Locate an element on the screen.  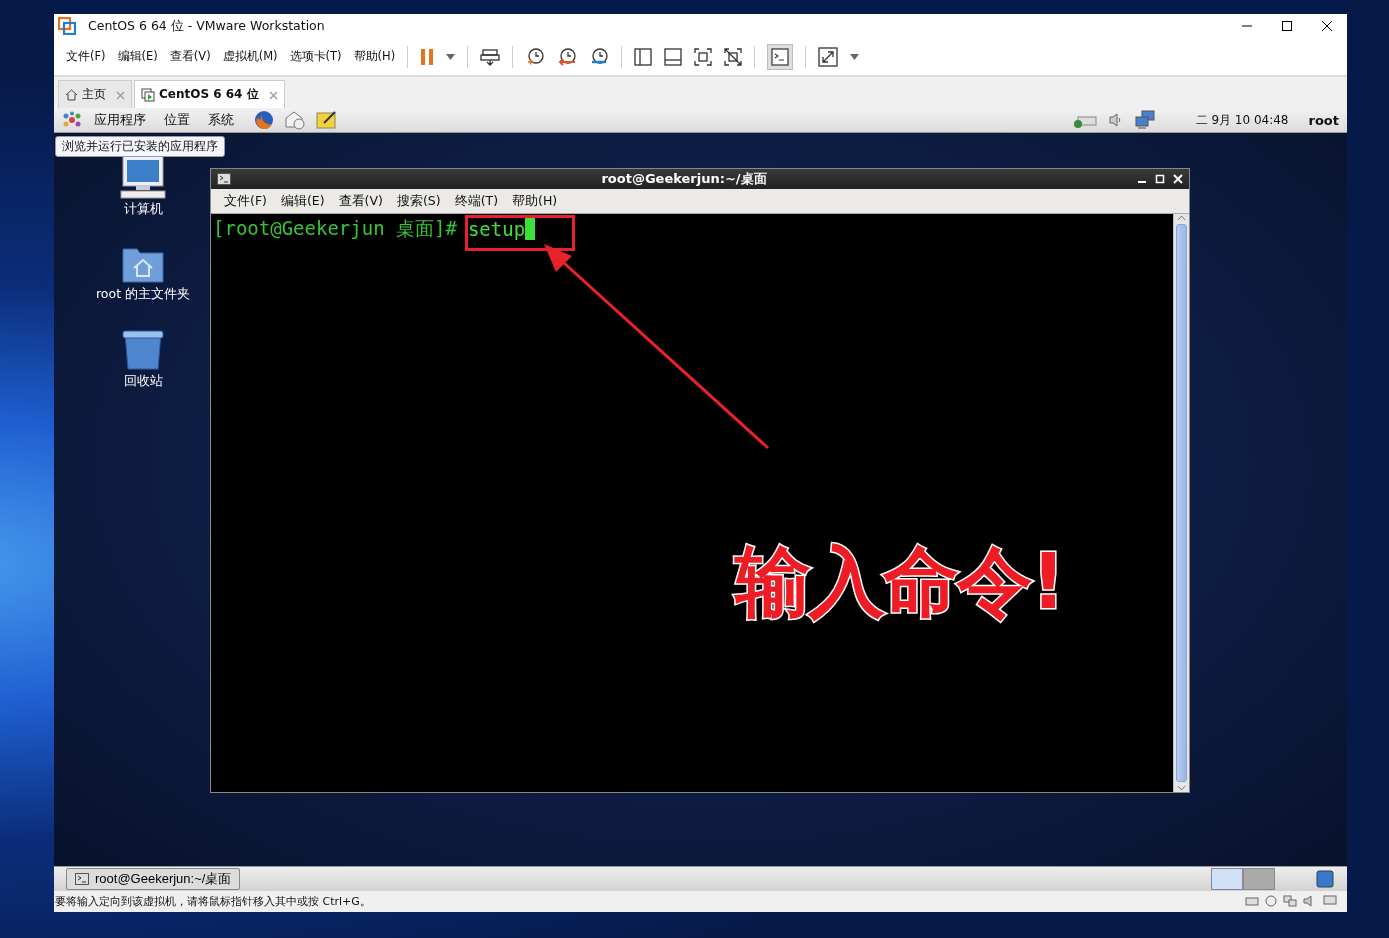
menu-item: 选项卡(T) is located at coordinates (315, 56).